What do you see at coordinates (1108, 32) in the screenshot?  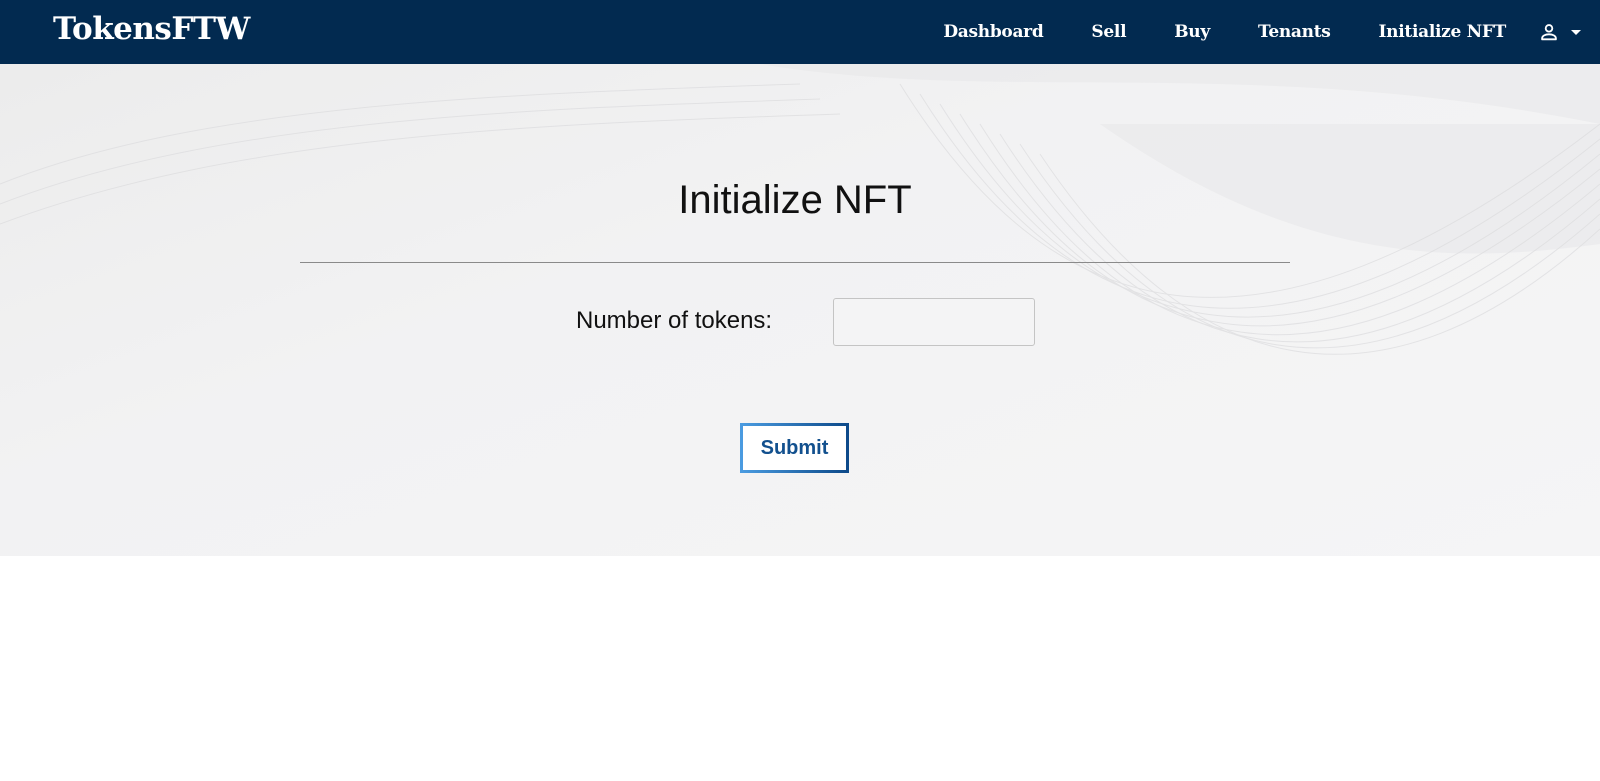 I see `nav-link-sell: Sell` at bounding box center [1108, 32].